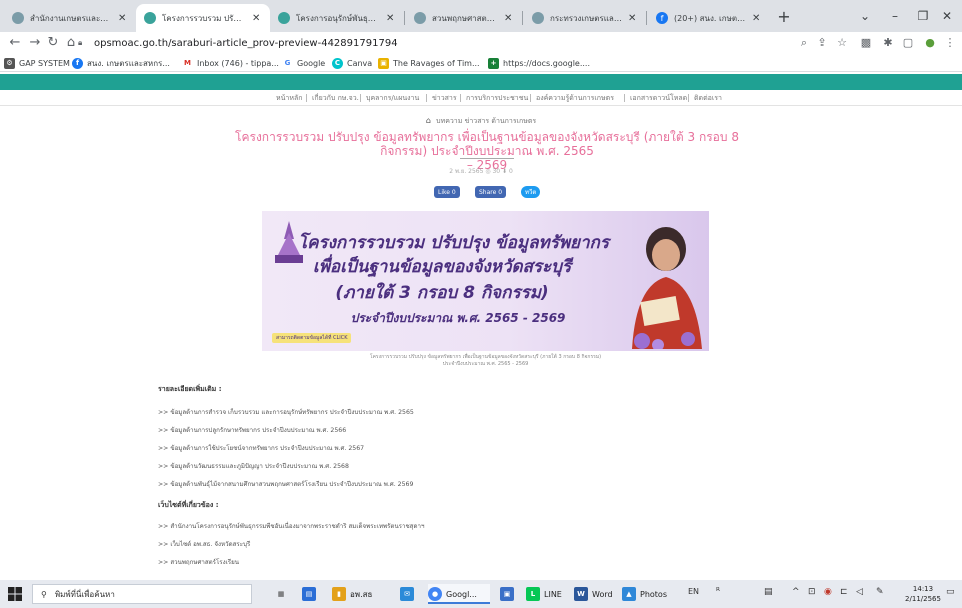  Describe the element at coordinates (768, 592) in the screenshot. I see `keyboard-icon: ▤` at that location.